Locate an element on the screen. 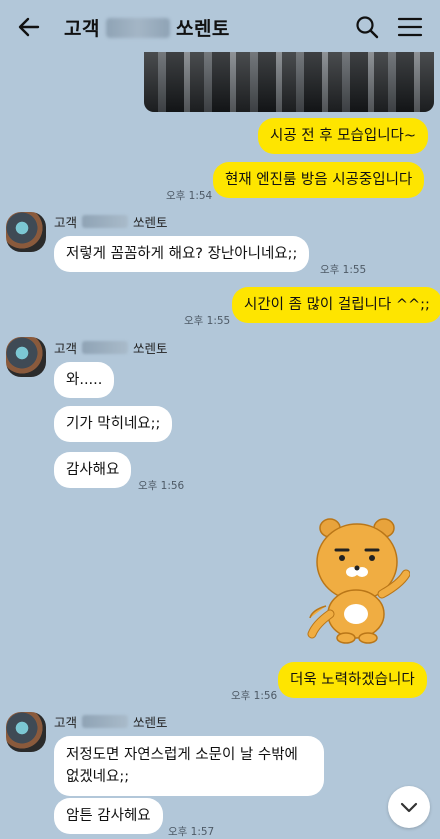 The width and height of the screenshot is (440, 839). scroll-down-button is located at coordinates (409, 807).